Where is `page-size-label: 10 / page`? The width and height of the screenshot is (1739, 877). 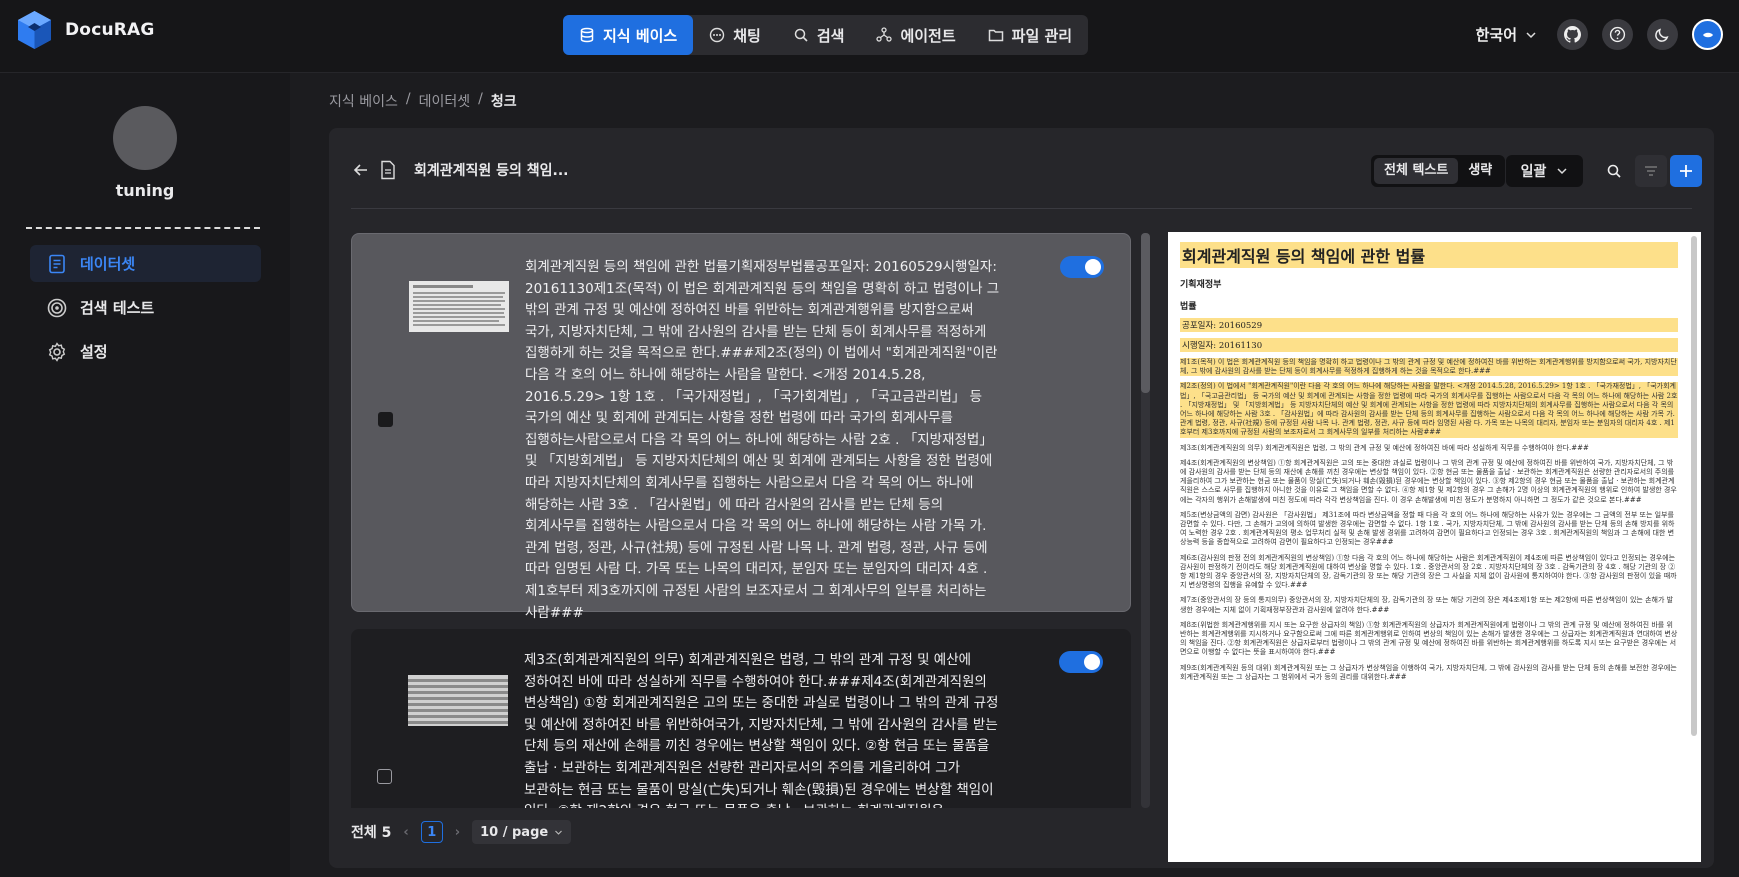
page-size-label: 10 / page is located at coordinates (514, 832).